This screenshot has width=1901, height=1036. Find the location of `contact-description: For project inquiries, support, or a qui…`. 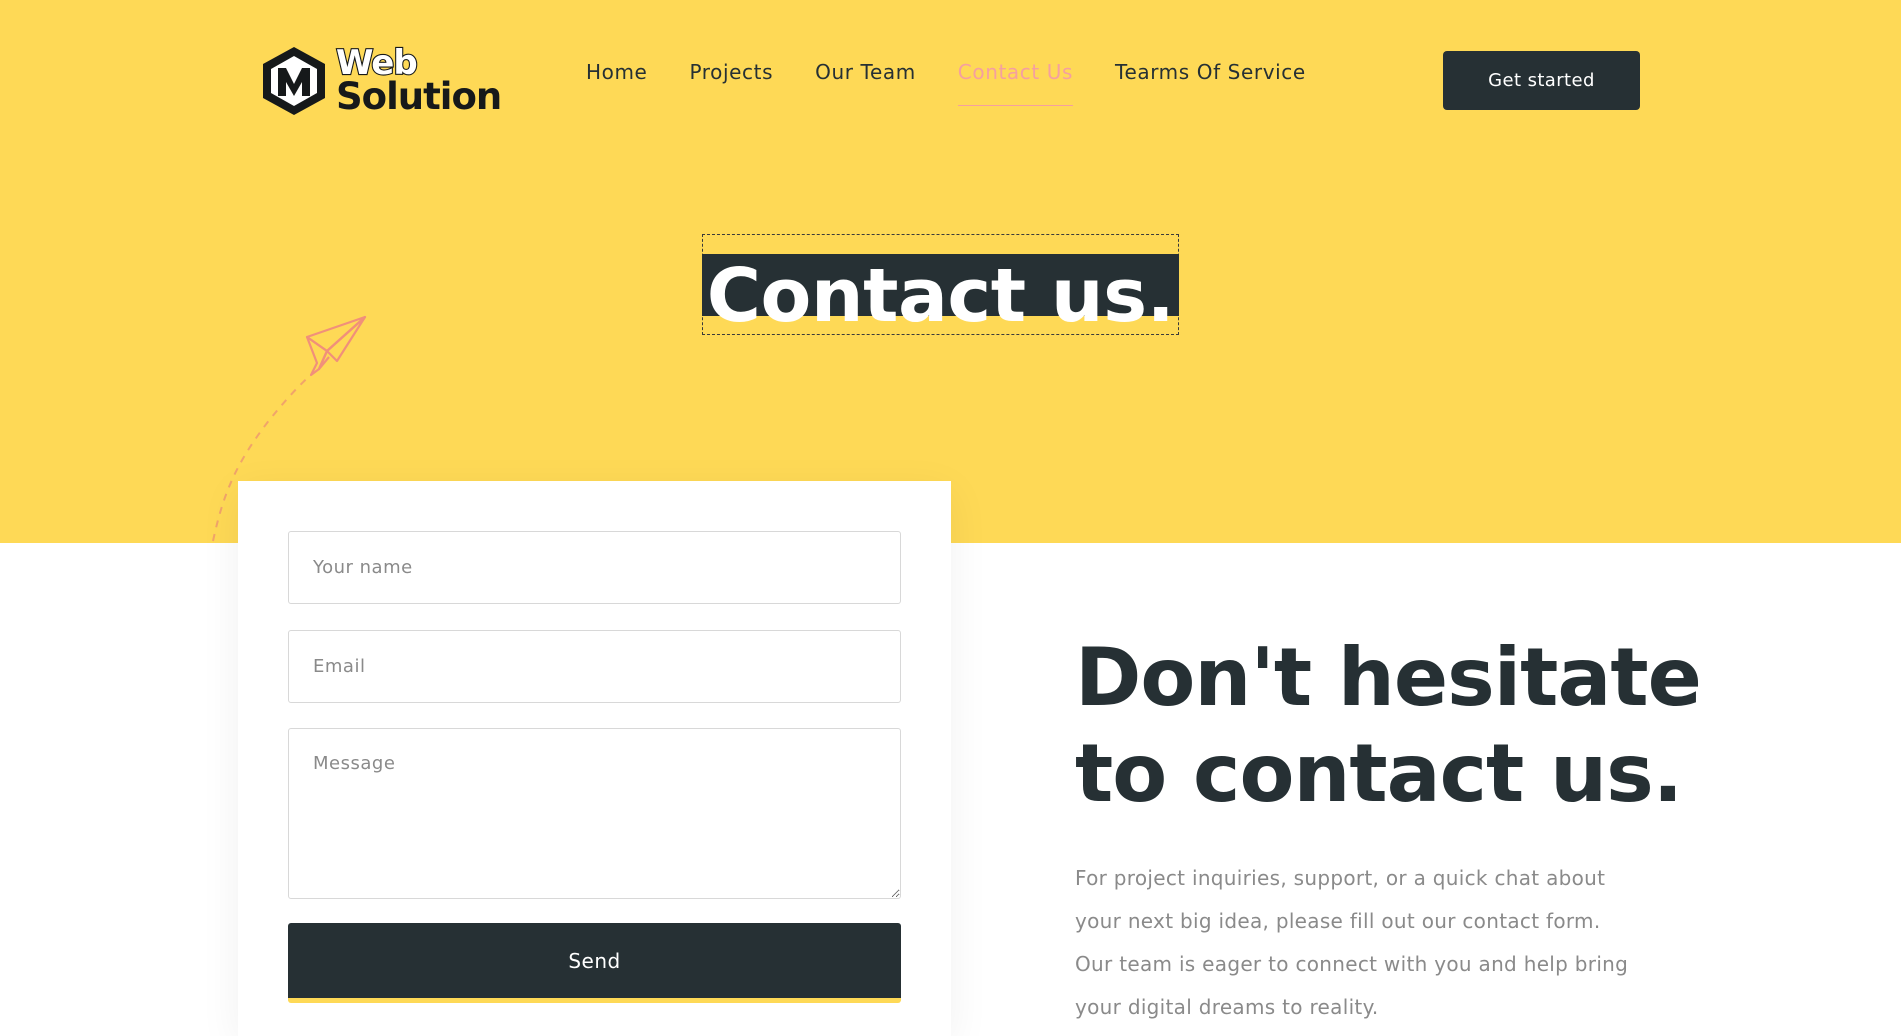

contact-description: For project inquiries, support, or a qui… is located at coordinates (1352, 942).